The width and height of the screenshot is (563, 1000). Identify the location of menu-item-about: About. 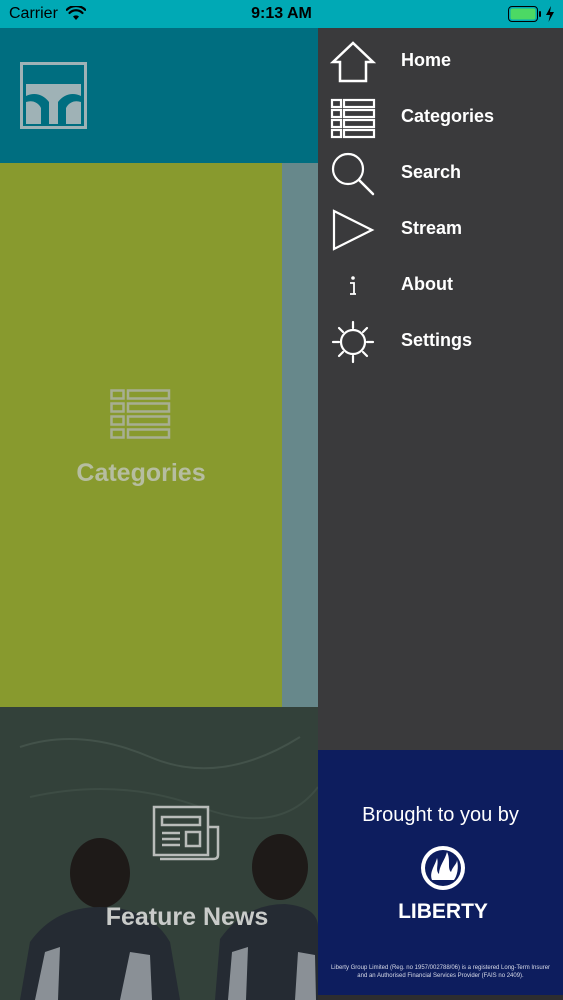
(440, 286).